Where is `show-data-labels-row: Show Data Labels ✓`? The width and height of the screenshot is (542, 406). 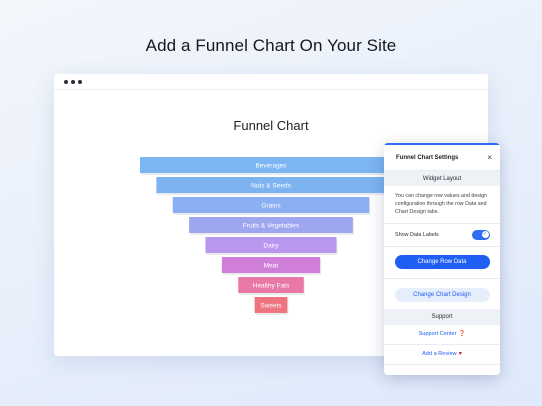 show-data-labels-row: Show Data Labels ✓ is located at coordinates (442, 235).